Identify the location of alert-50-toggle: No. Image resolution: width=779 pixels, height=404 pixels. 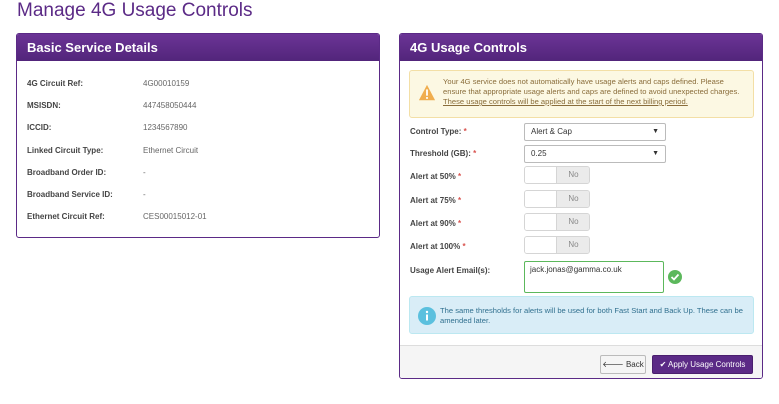
(557, 175).